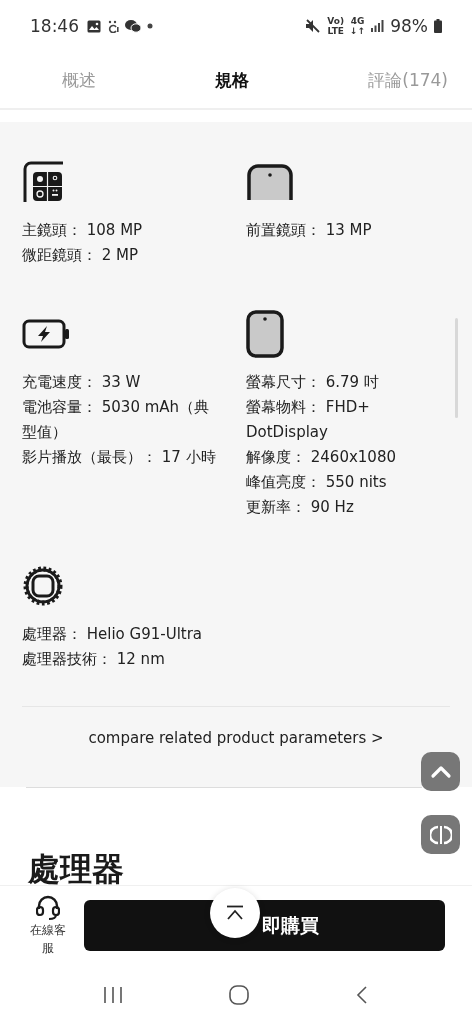 The height and width of the screenshot is (1024, 472). I want to click on scroll-top-button, so click(440, 771).